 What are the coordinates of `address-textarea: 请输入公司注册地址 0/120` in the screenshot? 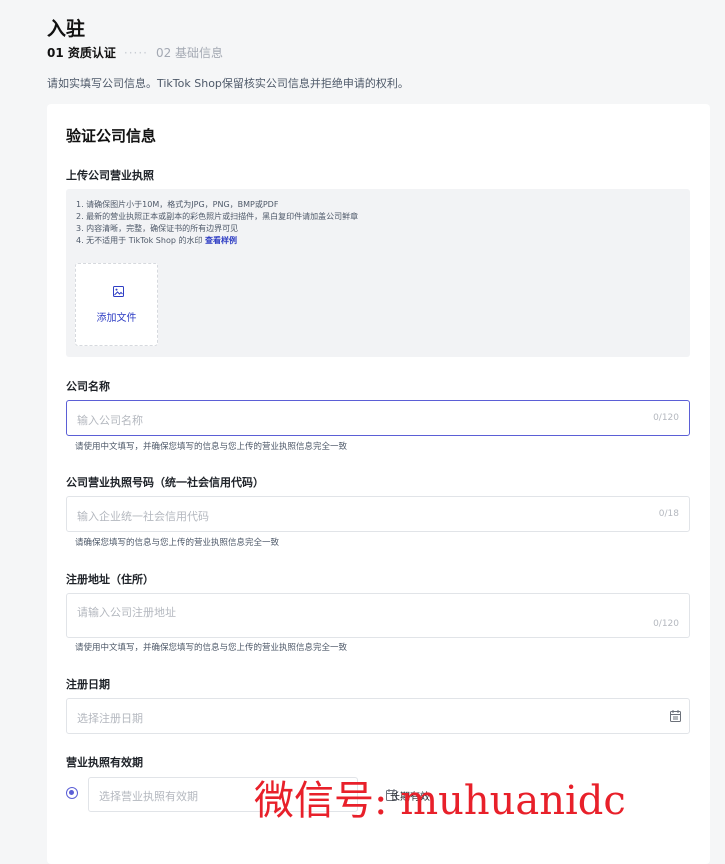 It's located at (378, 615).